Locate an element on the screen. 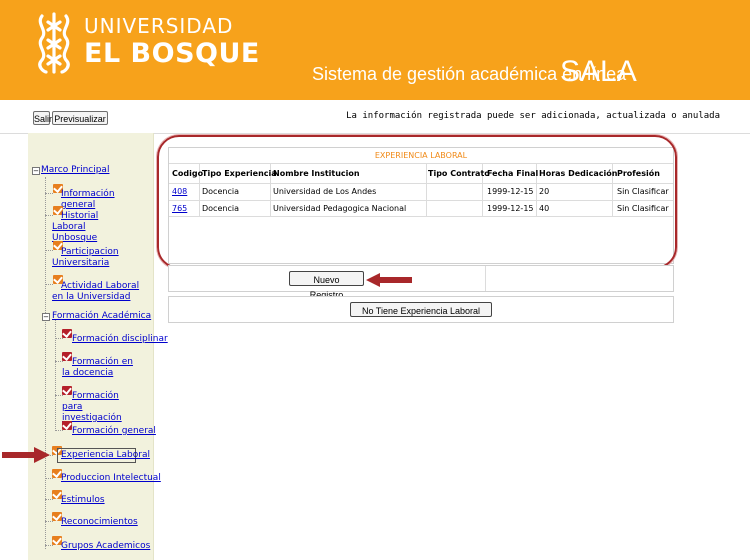  university-logo-icon is located at coordinates (54, 43).